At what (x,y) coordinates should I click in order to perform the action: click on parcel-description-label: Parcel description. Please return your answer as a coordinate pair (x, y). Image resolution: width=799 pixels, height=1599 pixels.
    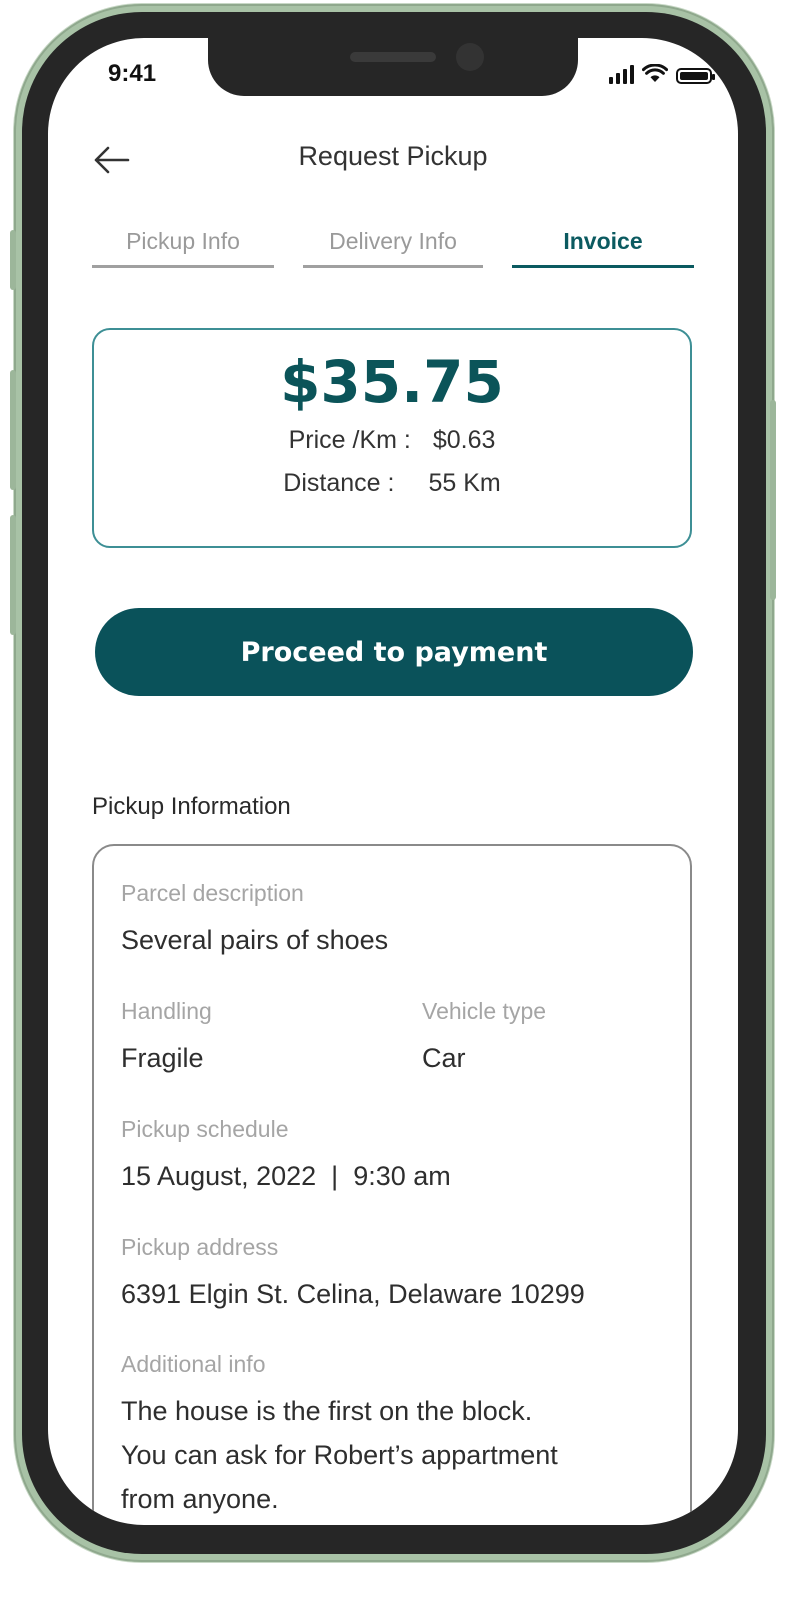
    Looking at the image, I should click on (212, 893).